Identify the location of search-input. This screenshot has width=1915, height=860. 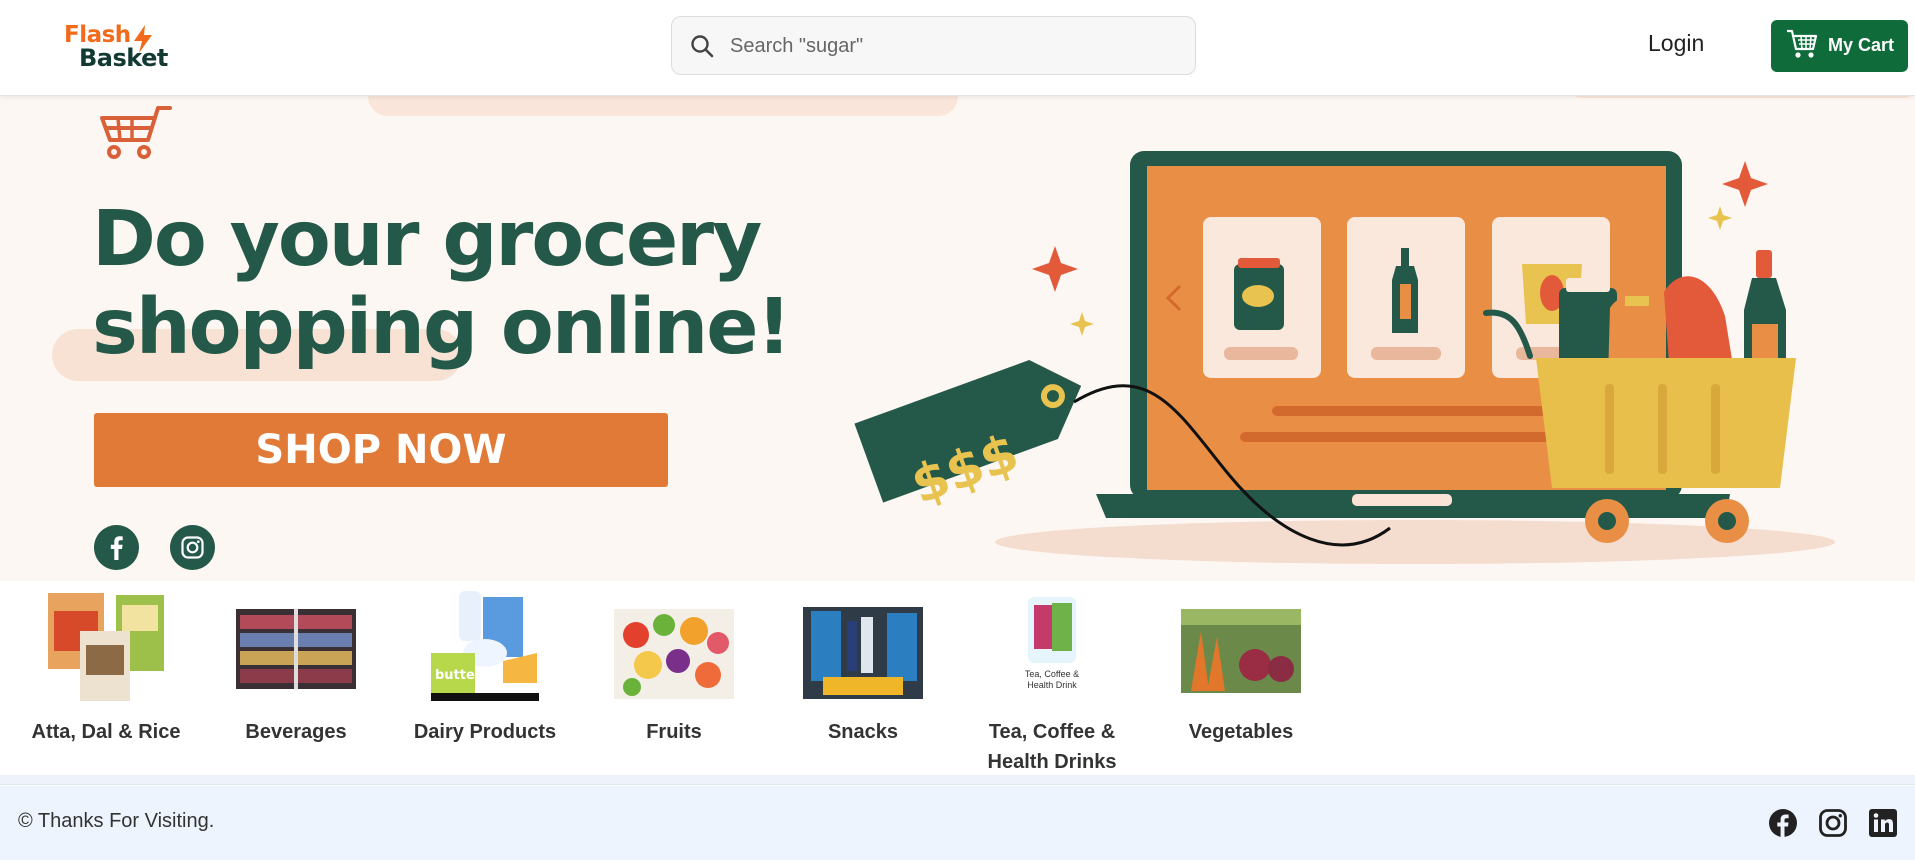
(950, 46).